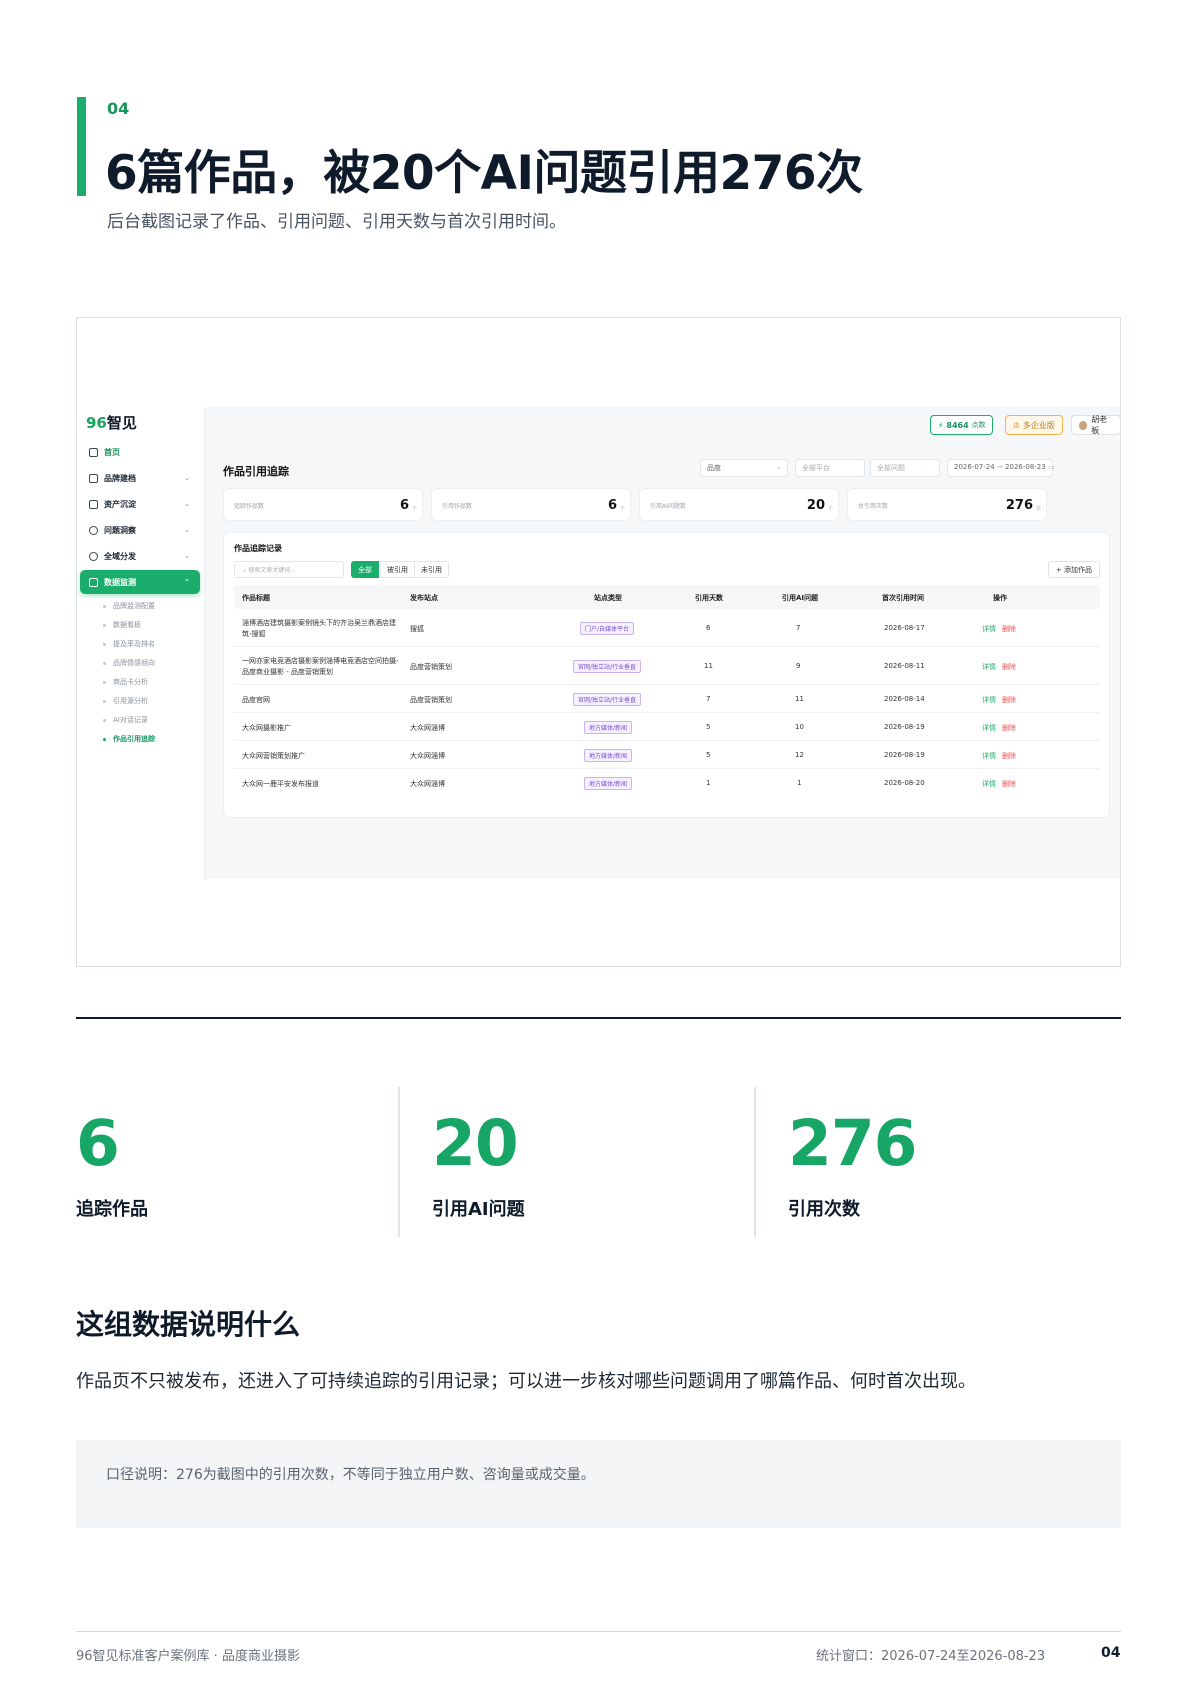 This screenshot has height=1684, width=1191. Describe the element at coordinates (140, 556) in the screenshot. I see `nav-distribution: 全域分发 ⌄` at that location.